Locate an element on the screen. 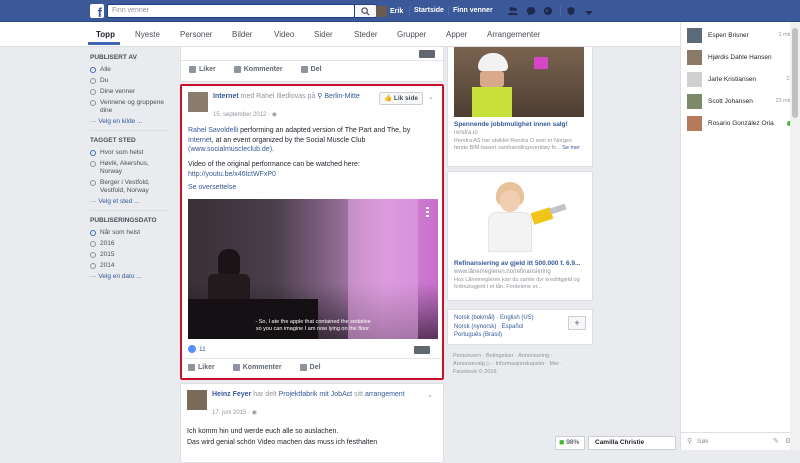 The image size is (800, 463). comment-icon is located at coordinates (237, 69).